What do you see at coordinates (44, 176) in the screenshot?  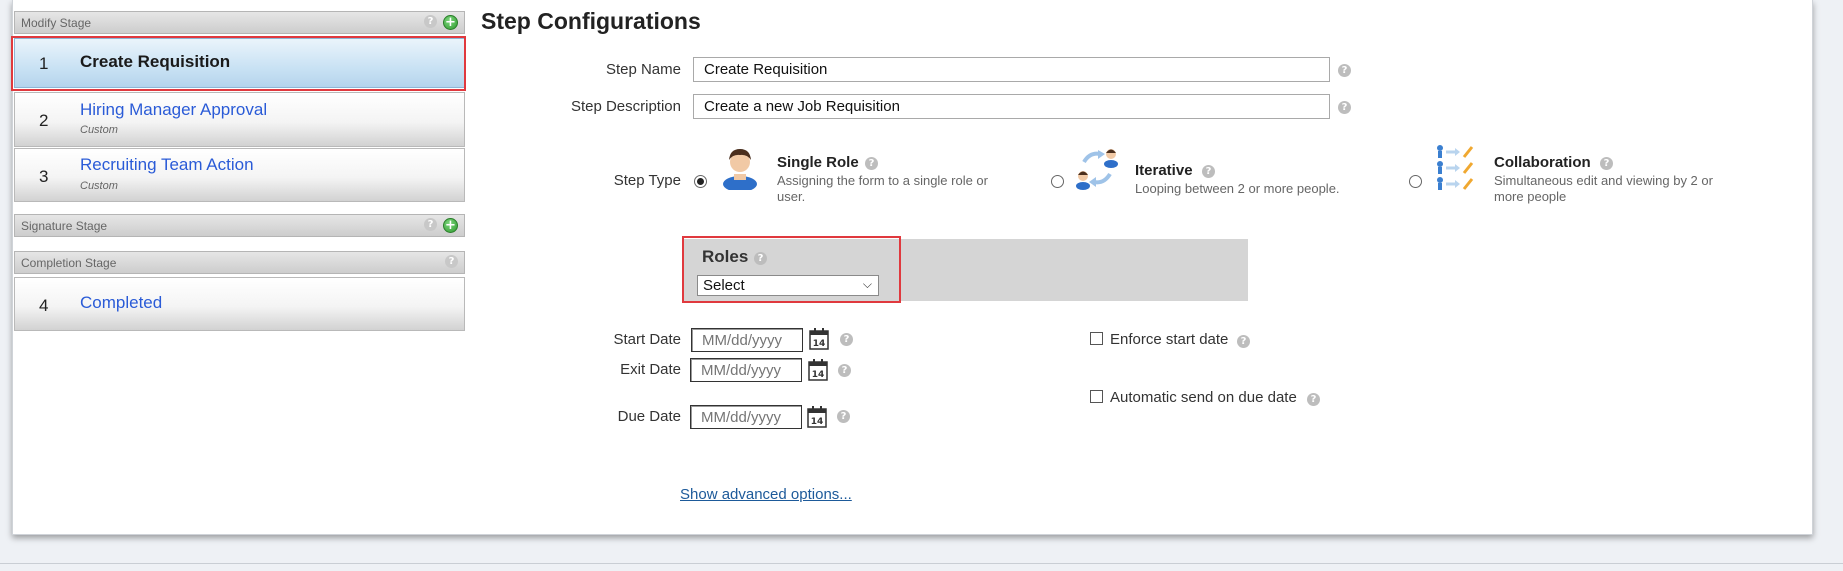 I see `step-number: 3` at bounding box center [44, 176].